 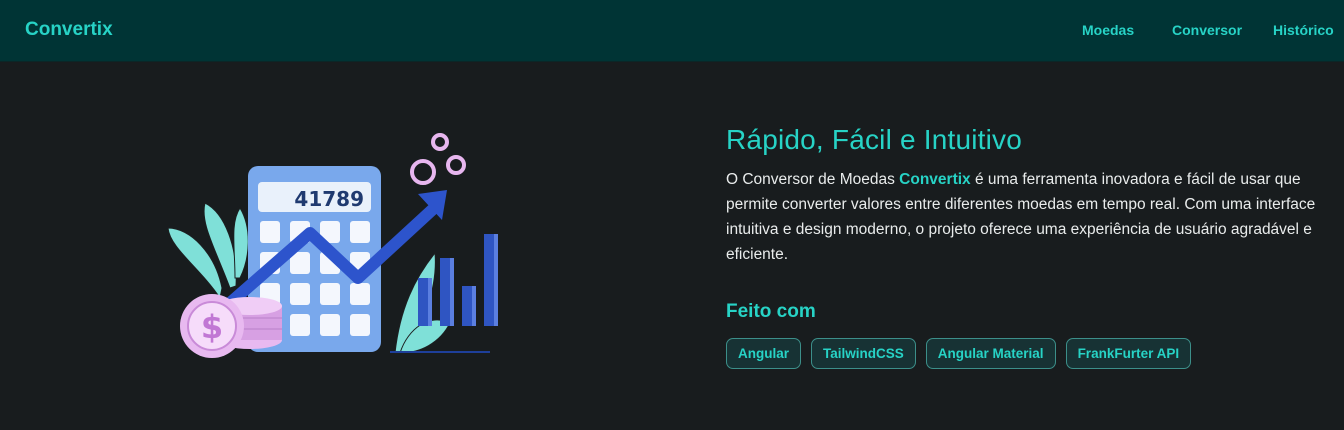 I want to click on nav-link-moedas: Moedas, so click(x=1108, y=30).